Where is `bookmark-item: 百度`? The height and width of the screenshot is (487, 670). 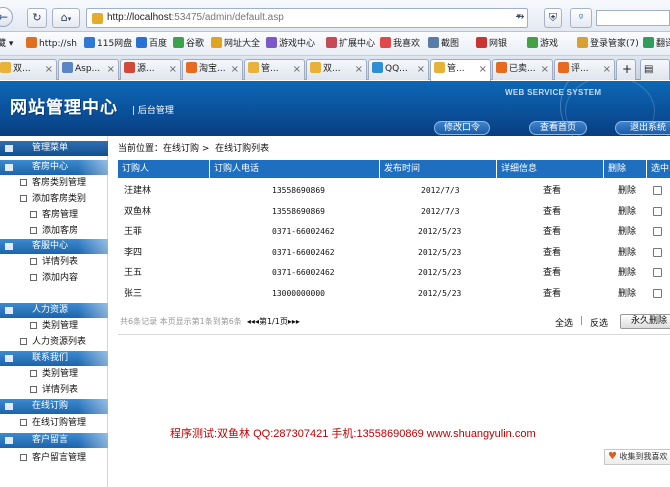 bookmark-item: 百度 is located at coordinates (151, 44).